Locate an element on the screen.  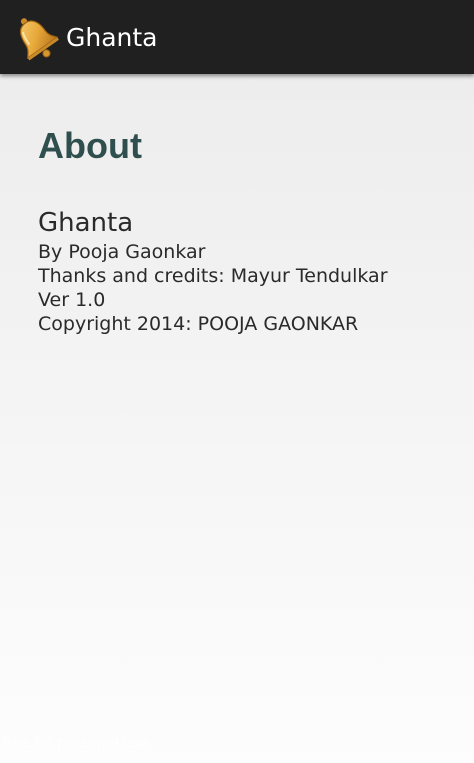
app-title: Ghanta is located at coordinates (112, 37).